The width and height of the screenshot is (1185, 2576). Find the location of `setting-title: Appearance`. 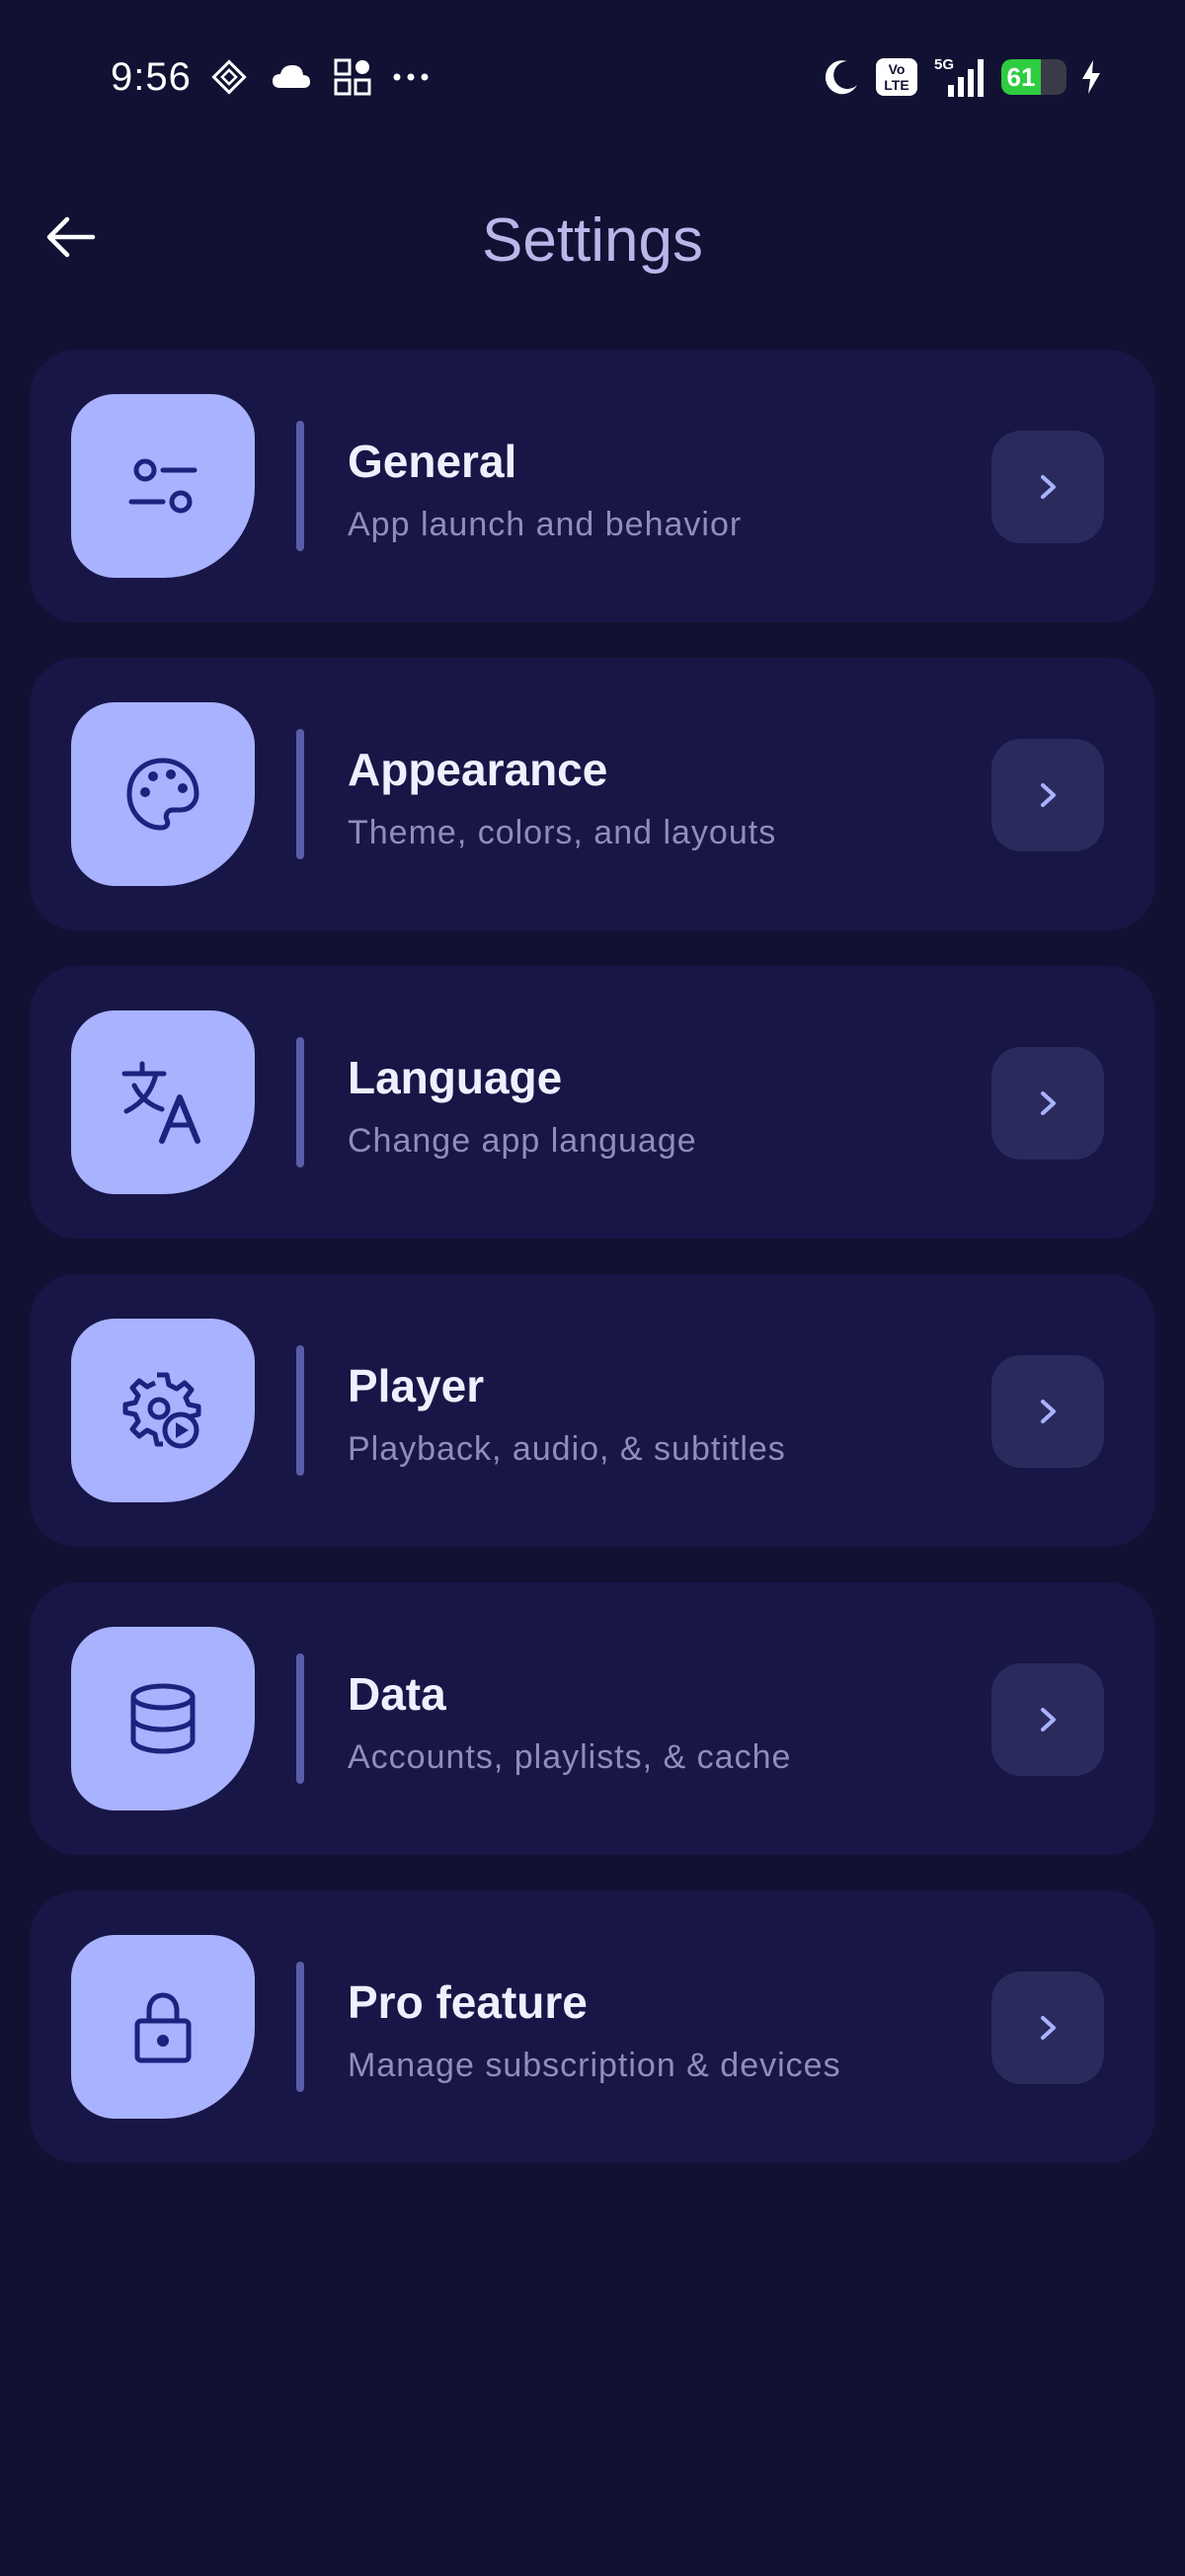

setting-title: Appearance is located at coordinates (478, 769).